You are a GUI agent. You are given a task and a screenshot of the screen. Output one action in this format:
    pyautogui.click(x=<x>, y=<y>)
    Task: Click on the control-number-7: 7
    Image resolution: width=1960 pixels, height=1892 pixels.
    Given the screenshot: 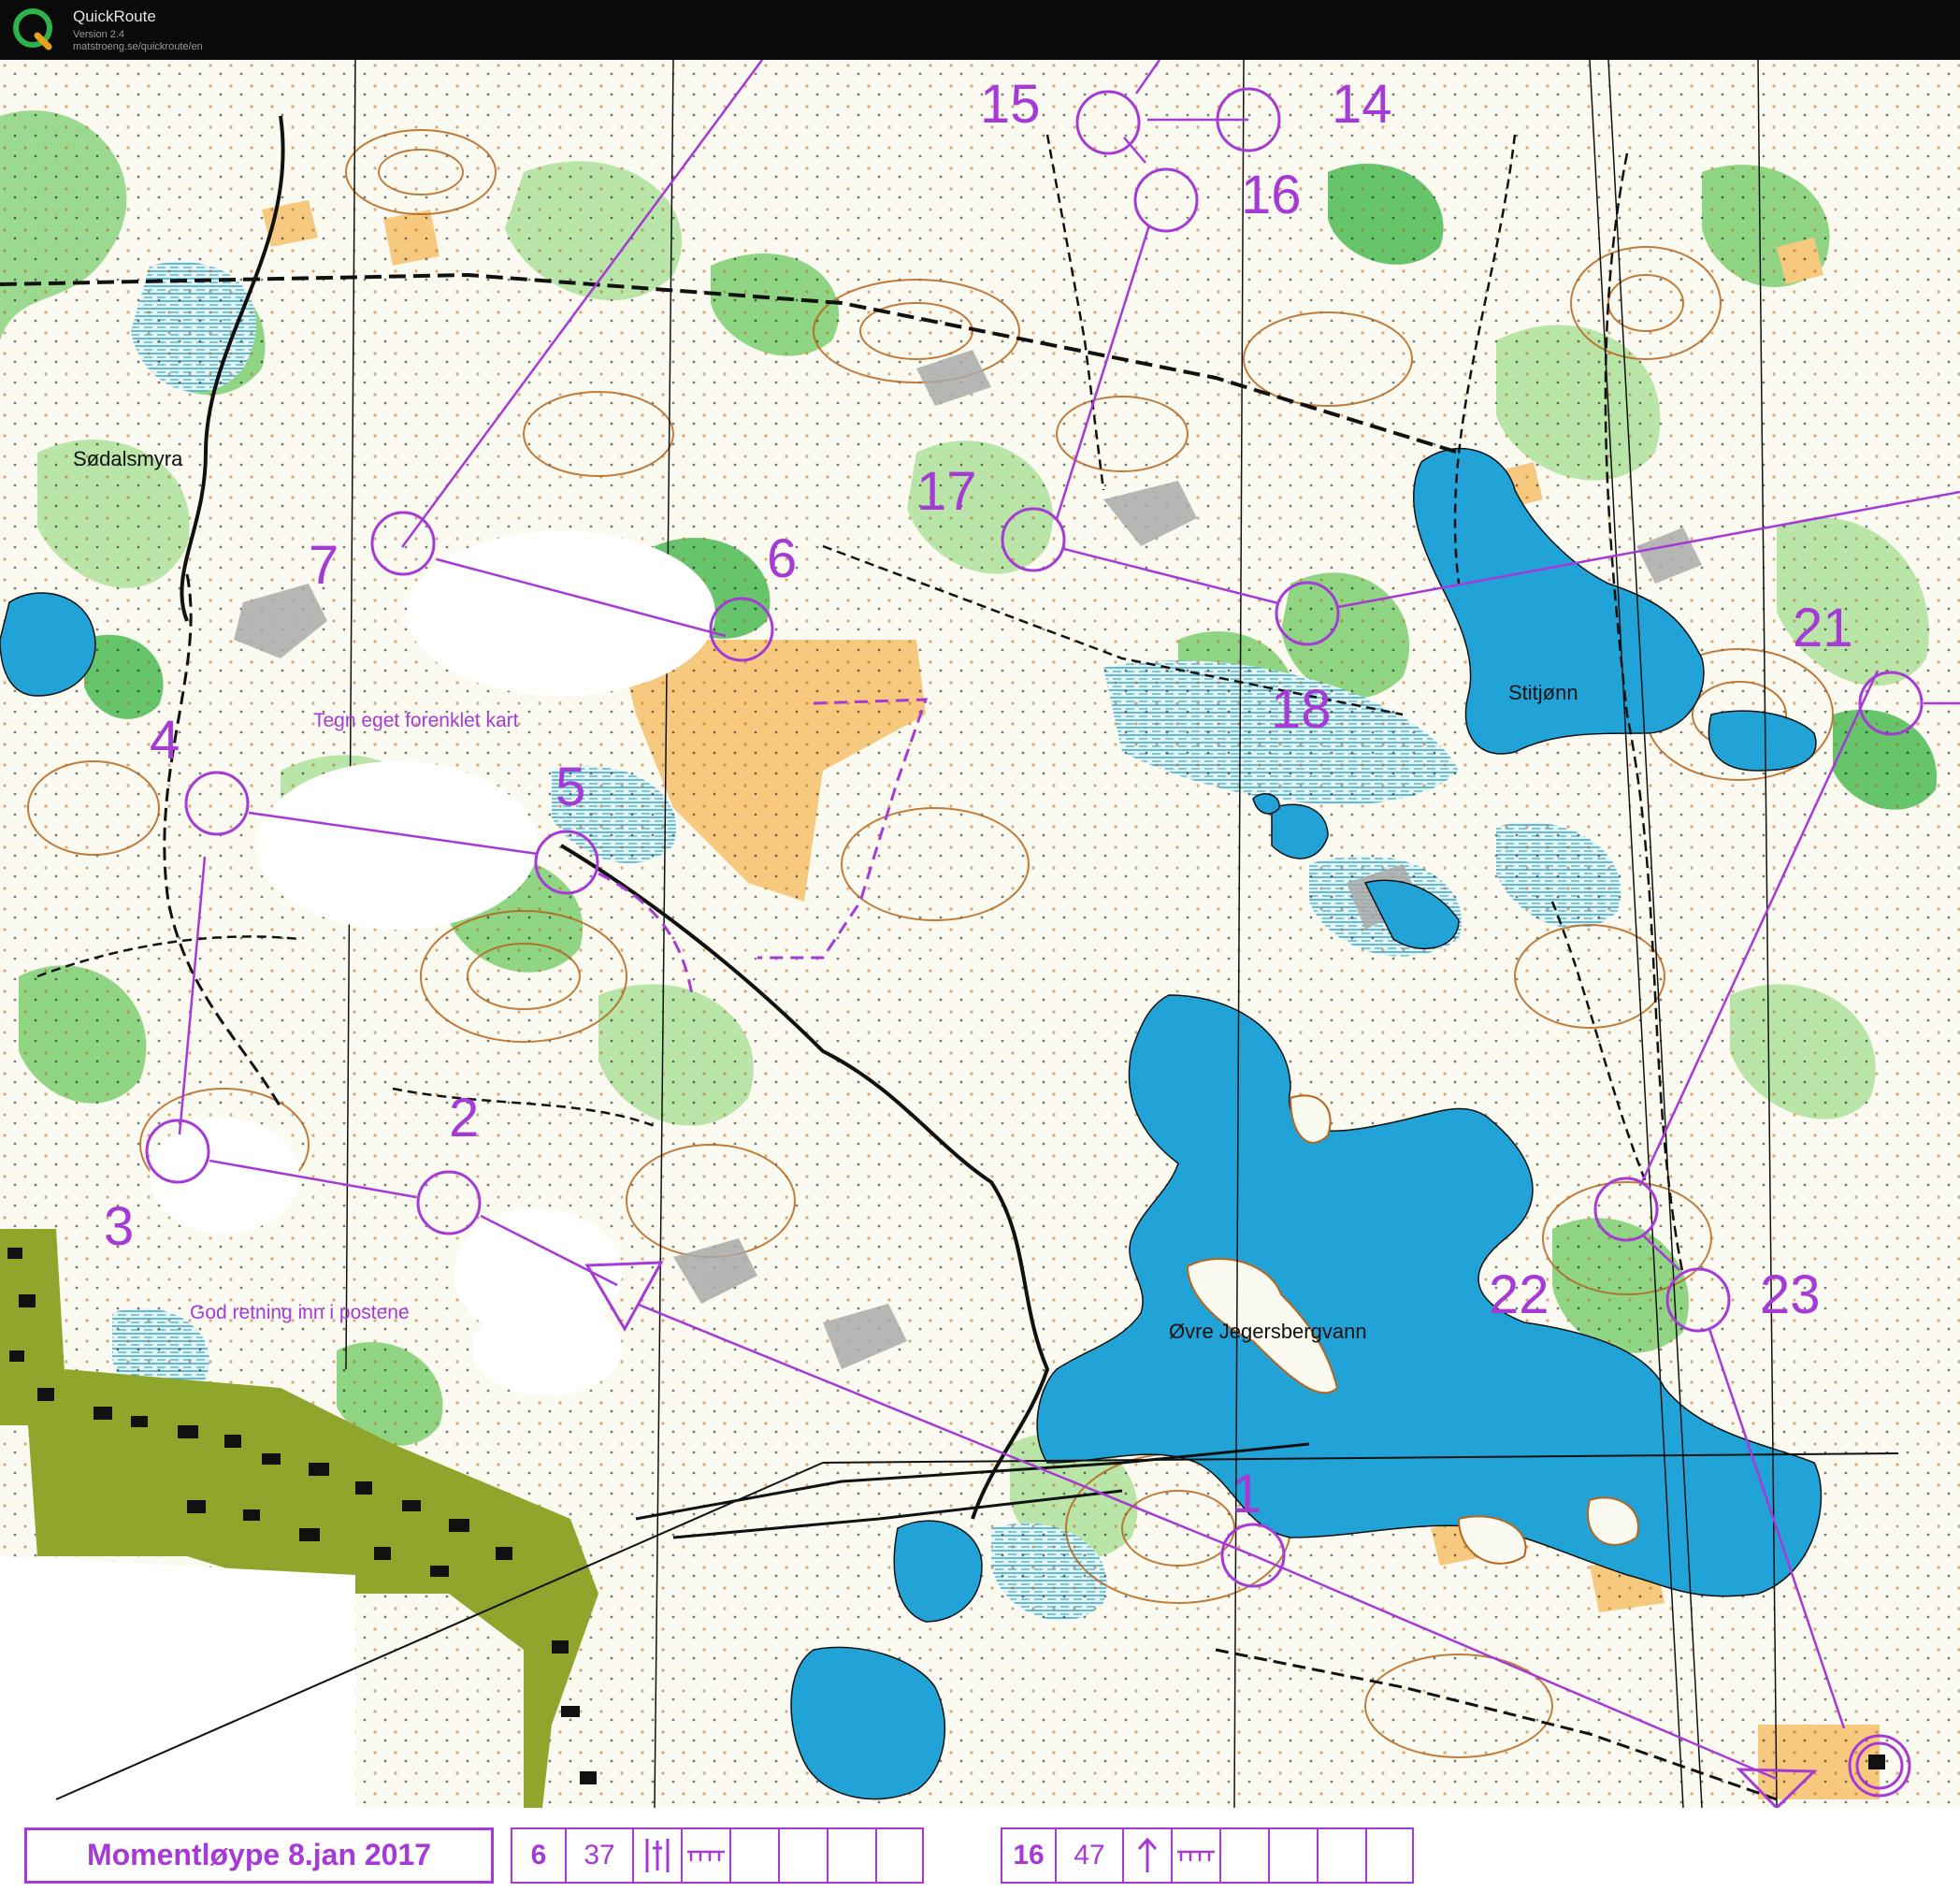 What is the action you would take?
    pyautogui.click(x=324, y=565)
    